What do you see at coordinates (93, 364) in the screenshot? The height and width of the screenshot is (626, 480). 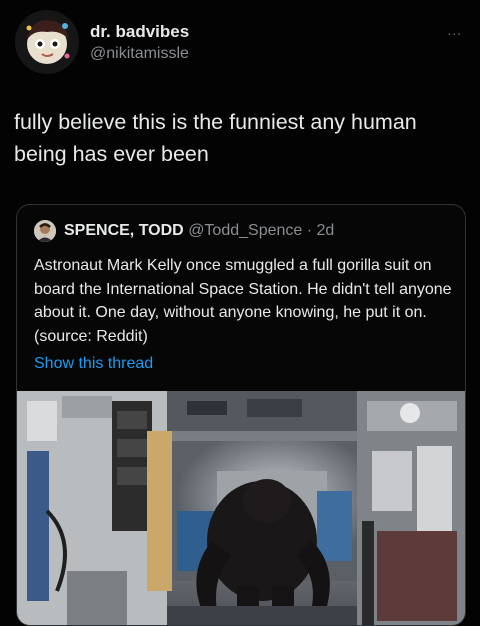 I see `show-thread-link: Show this thread` at bounding box center [93, 364].